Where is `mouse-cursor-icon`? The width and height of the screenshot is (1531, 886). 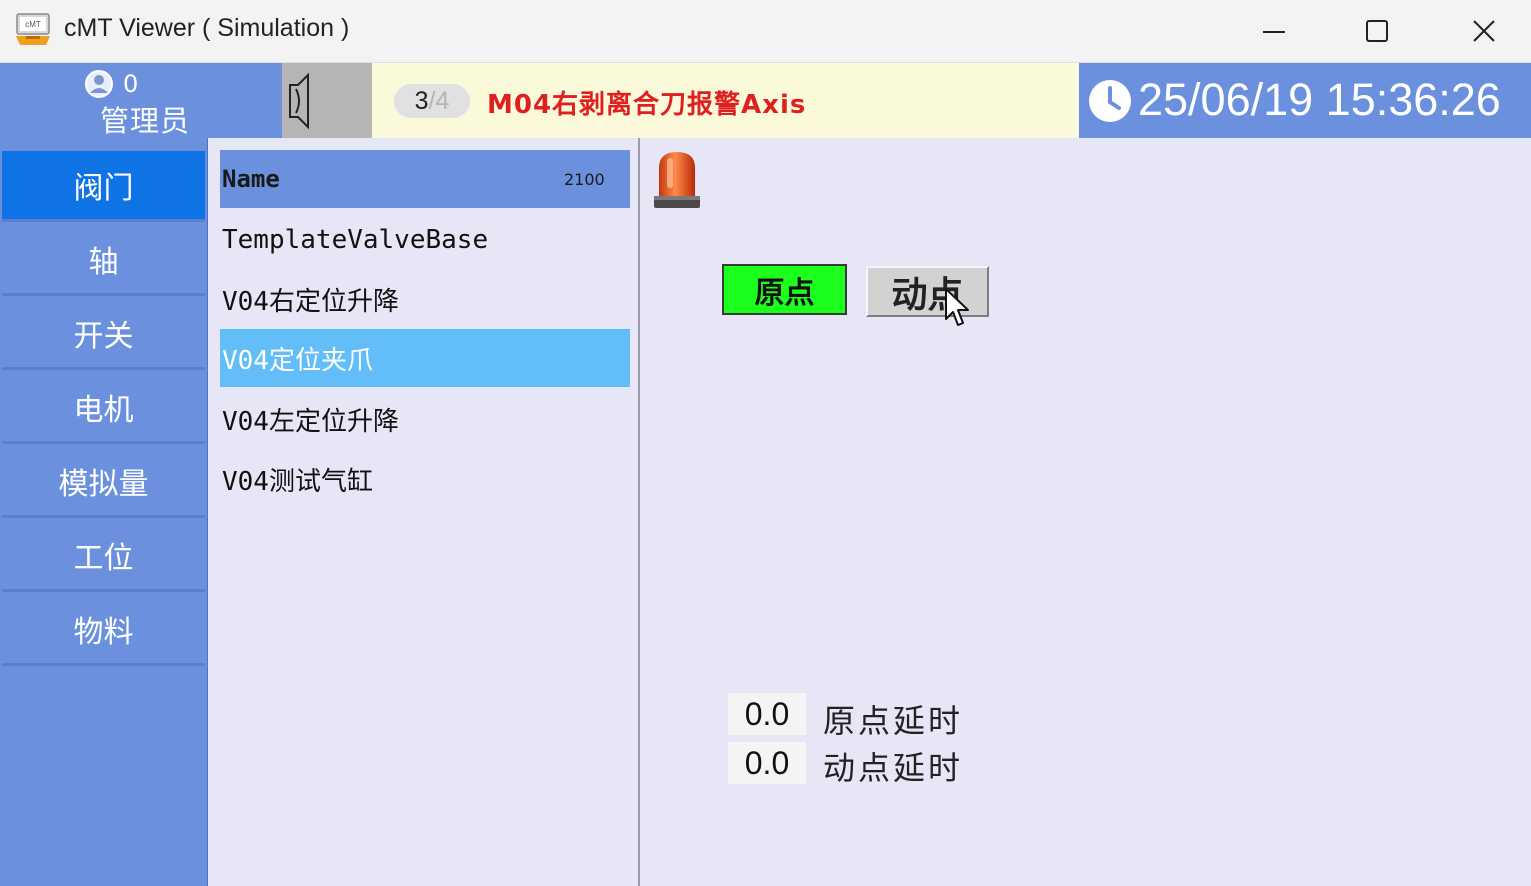
mouse-cursor-icon is located at coordinates (957, 307).